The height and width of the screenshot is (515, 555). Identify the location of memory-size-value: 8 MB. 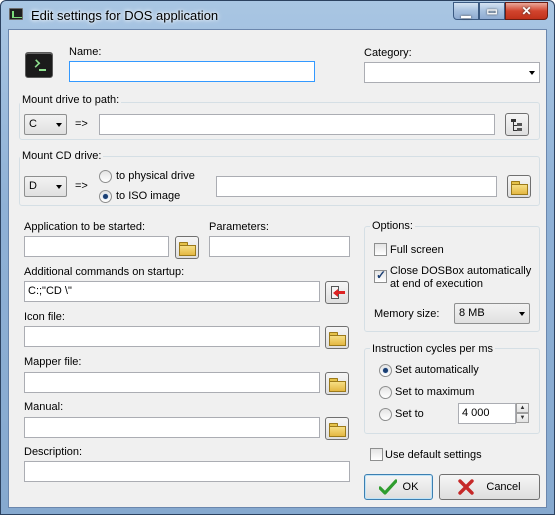
(472, 313).